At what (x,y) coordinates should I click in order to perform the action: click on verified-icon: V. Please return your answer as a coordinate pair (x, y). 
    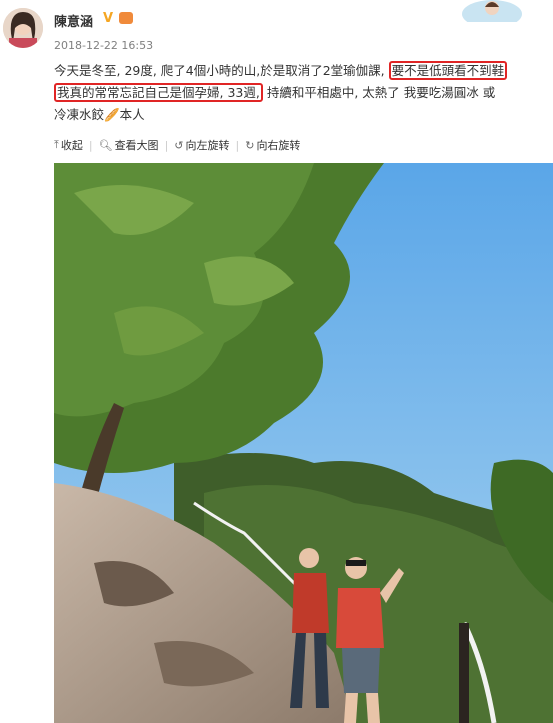
    Looking at the image, I should click on (108, 18).